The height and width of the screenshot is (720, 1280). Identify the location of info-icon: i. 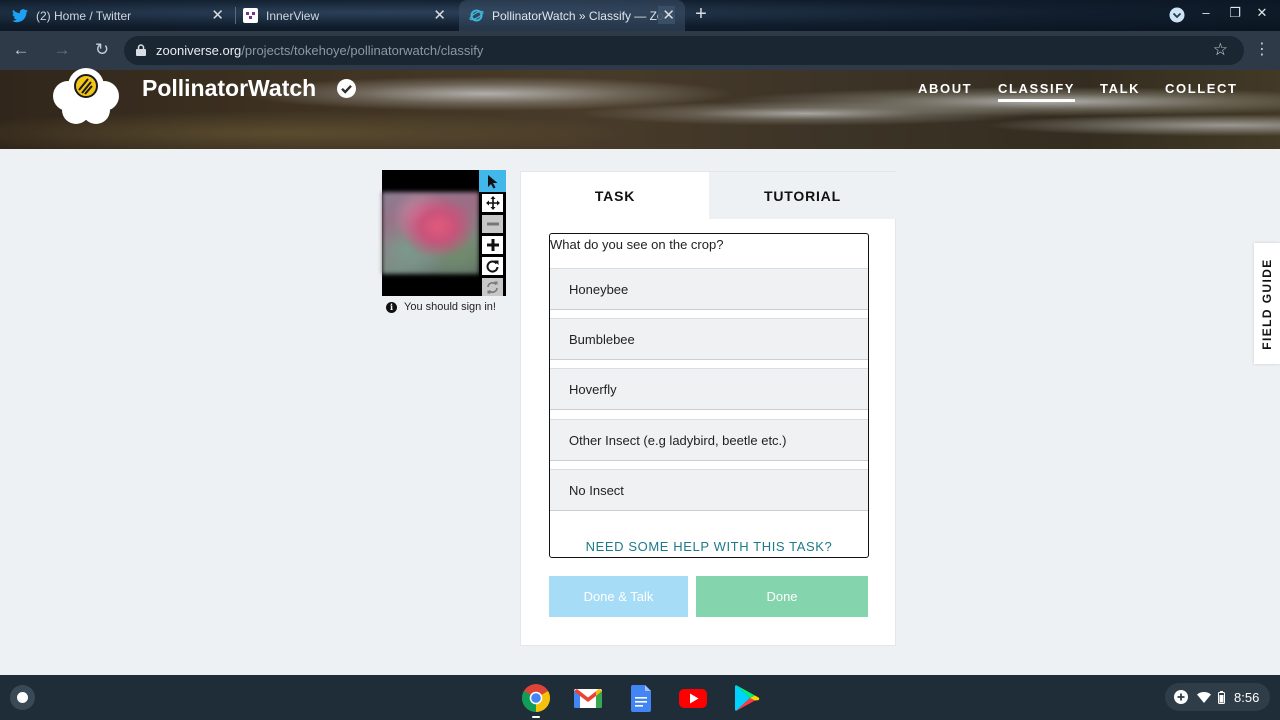
(391, 307).